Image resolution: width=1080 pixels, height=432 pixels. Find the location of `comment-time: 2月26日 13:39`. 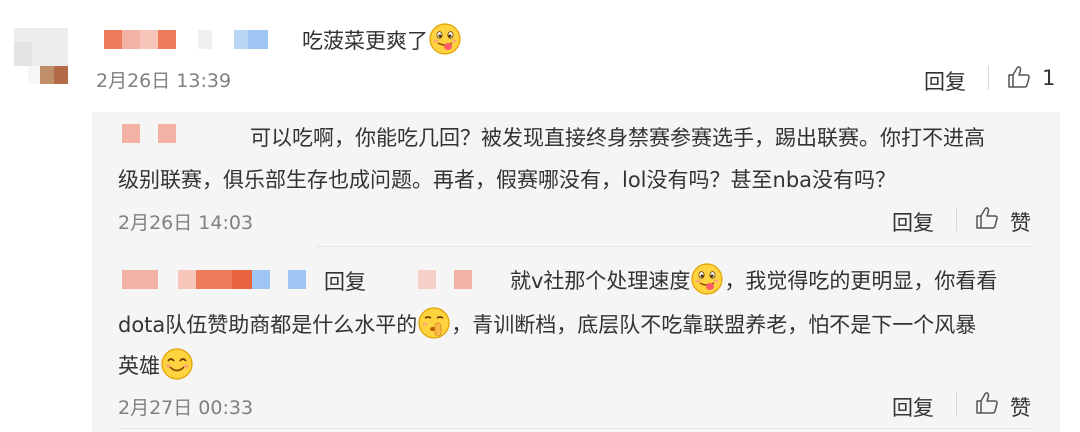

comment-time: 2月26日 13:39 is located at coordinates (164, 81).